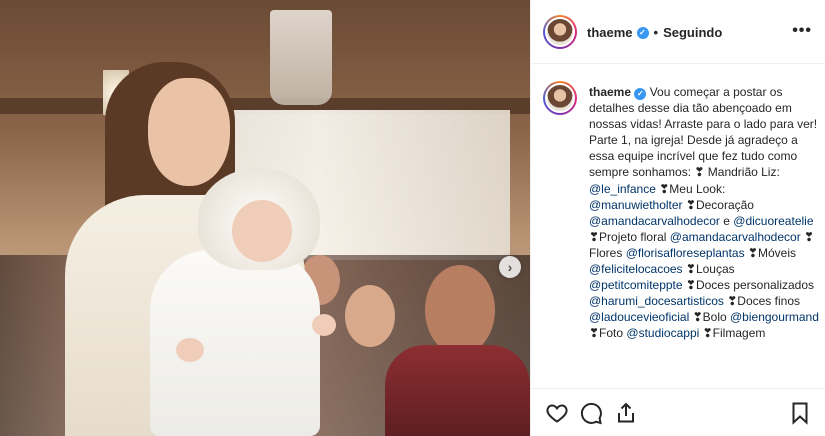 The height and width of the screenshot is (436, 825). What do you see at coordinates (774, 317) in the screenshot?
I see `mention-link: @biengourmand` at bounding box center [774, 317].